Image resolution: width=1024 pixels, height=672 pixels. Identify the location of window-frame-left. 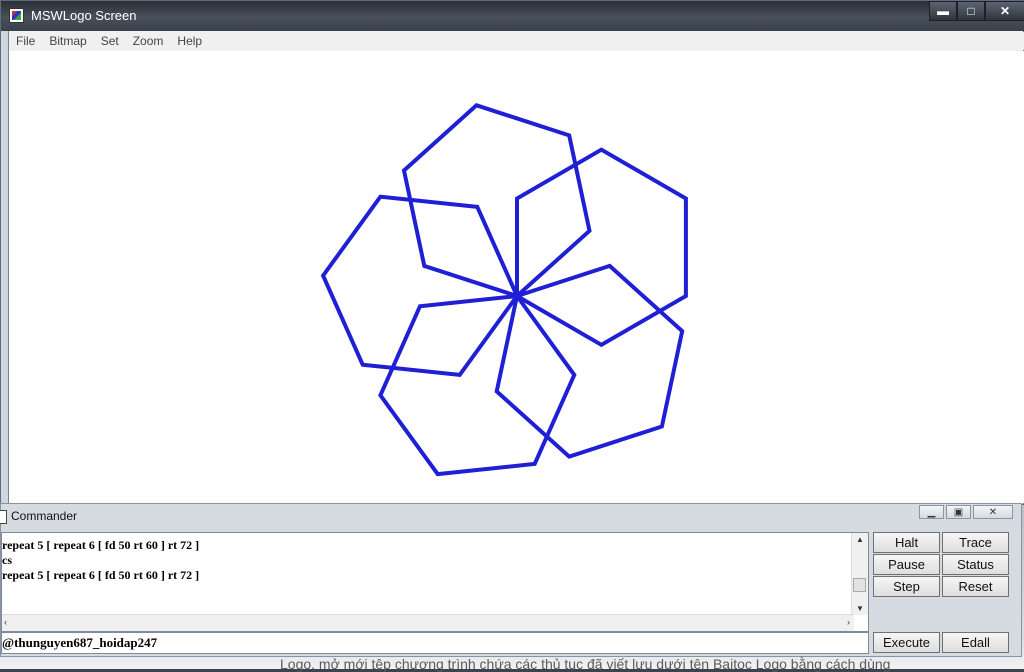
(5, 268).